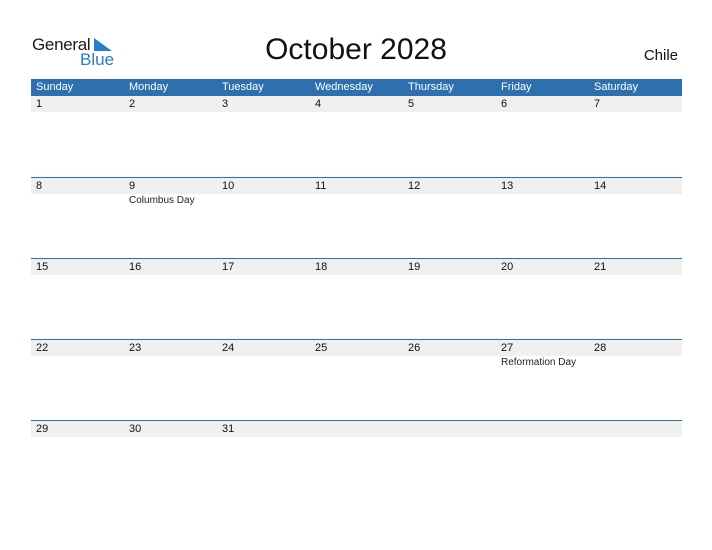 Image resolution: width=712 pixels, height=550 pixels. Describe the element at coordinates (414, 267) in the screenshot. I see `day-number: 19` at that location.